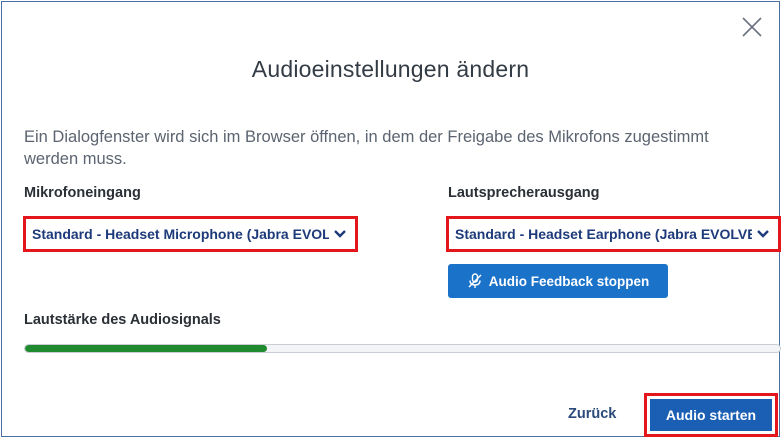  Describe the element at coordinates (146, 348) in the screenshot. I see `volume-meter-fill` at that location.